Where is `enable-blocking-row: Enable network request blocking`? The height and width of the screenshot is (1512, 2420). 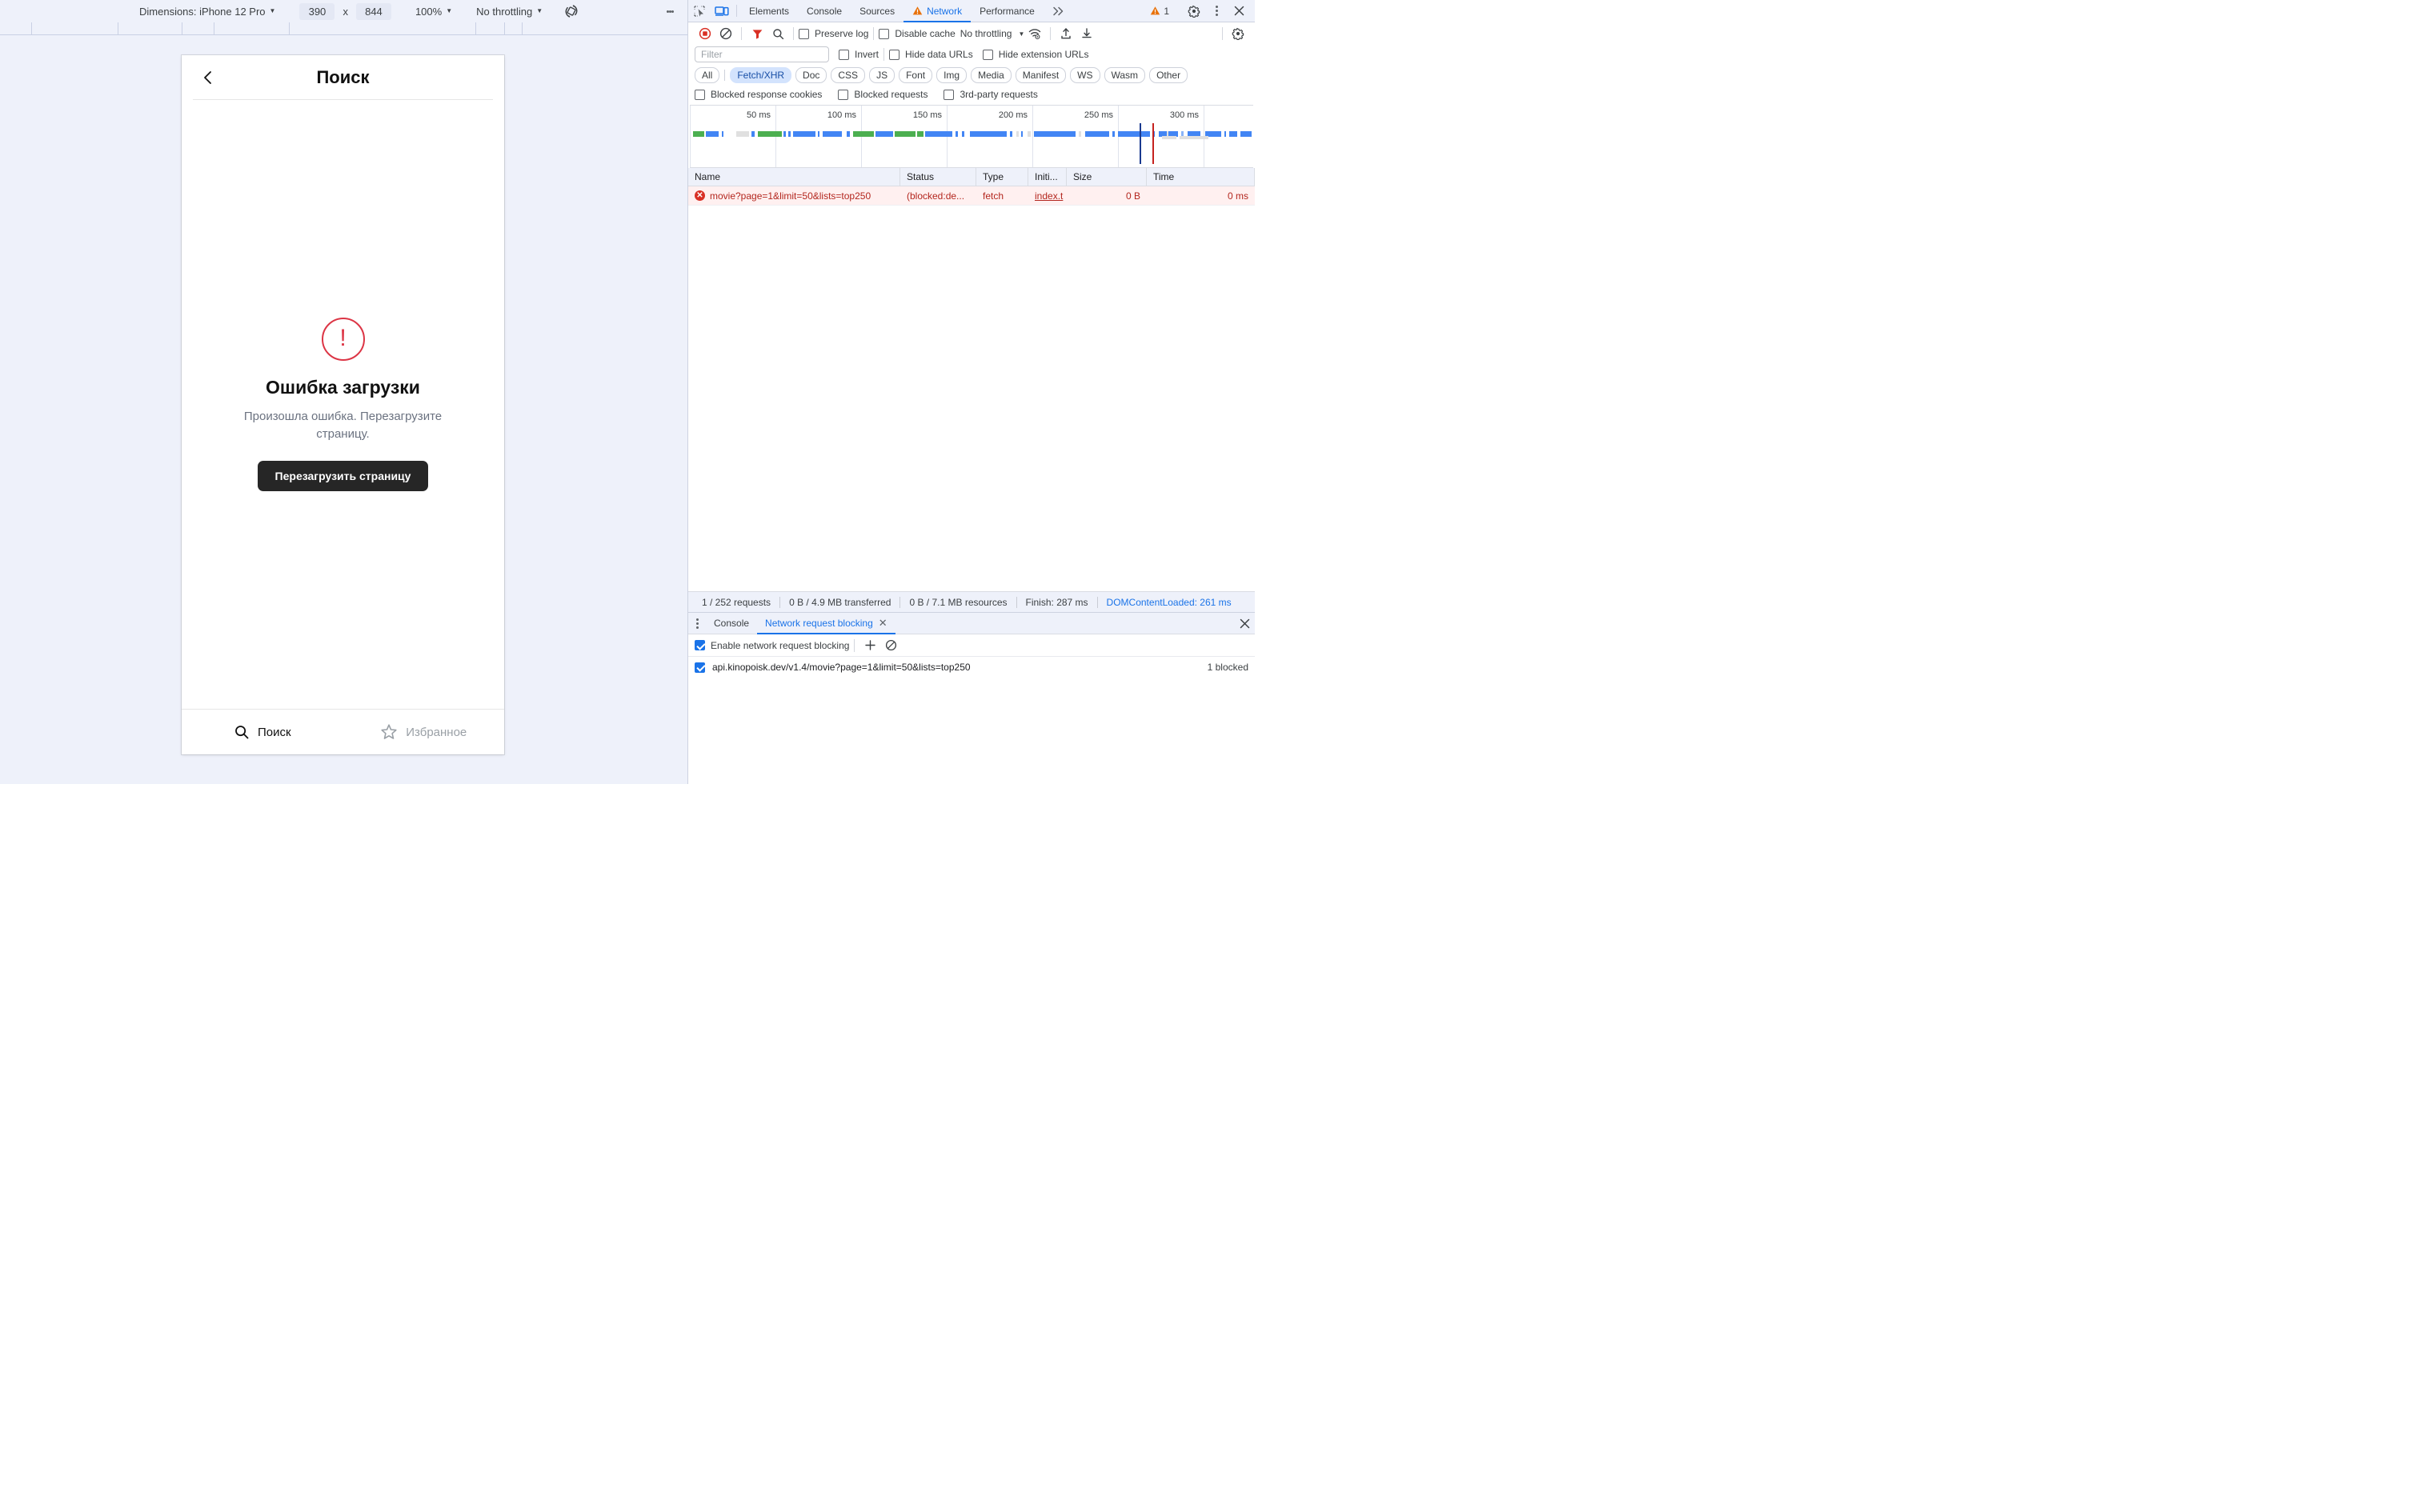 enable-blocking-row: Enable network request blocking is located at coordinates (772, 645).